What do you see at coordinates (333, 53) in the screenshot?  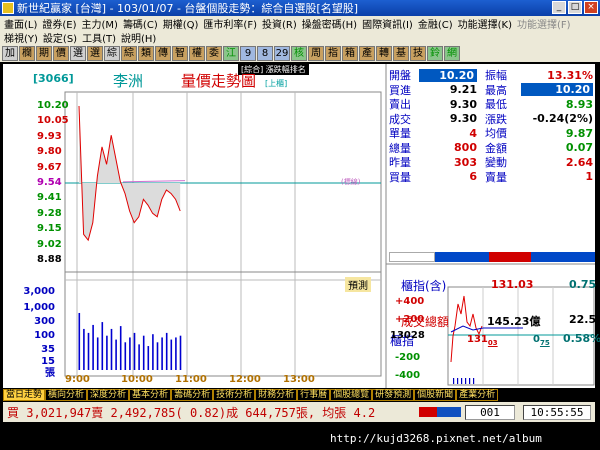 I see `toolbar-button-19: 指` at bounding box center [333, 53].